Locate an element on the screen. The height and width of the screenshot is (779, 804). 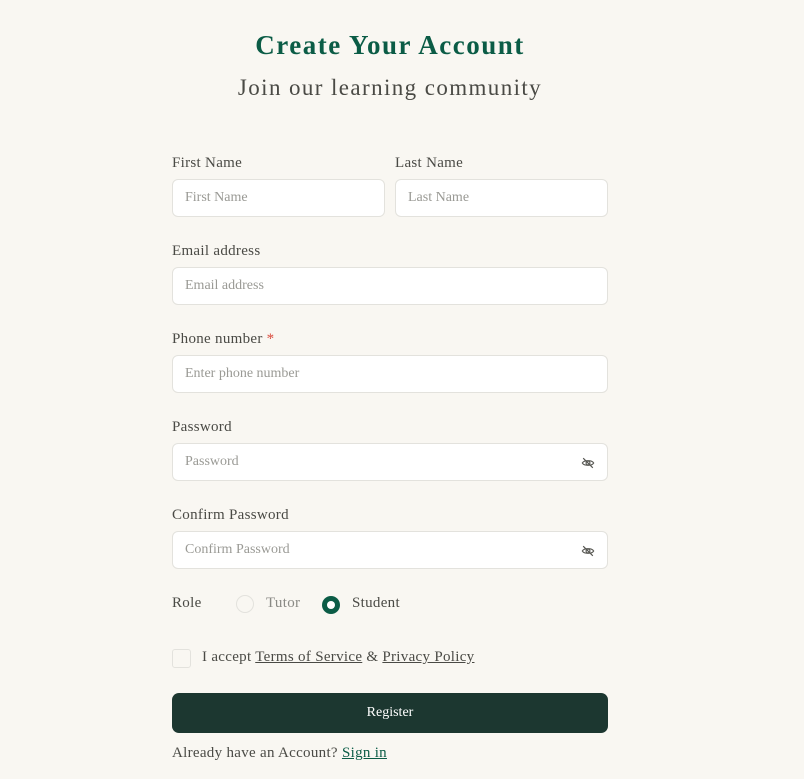
email-input is located at coordinates (390, 286).